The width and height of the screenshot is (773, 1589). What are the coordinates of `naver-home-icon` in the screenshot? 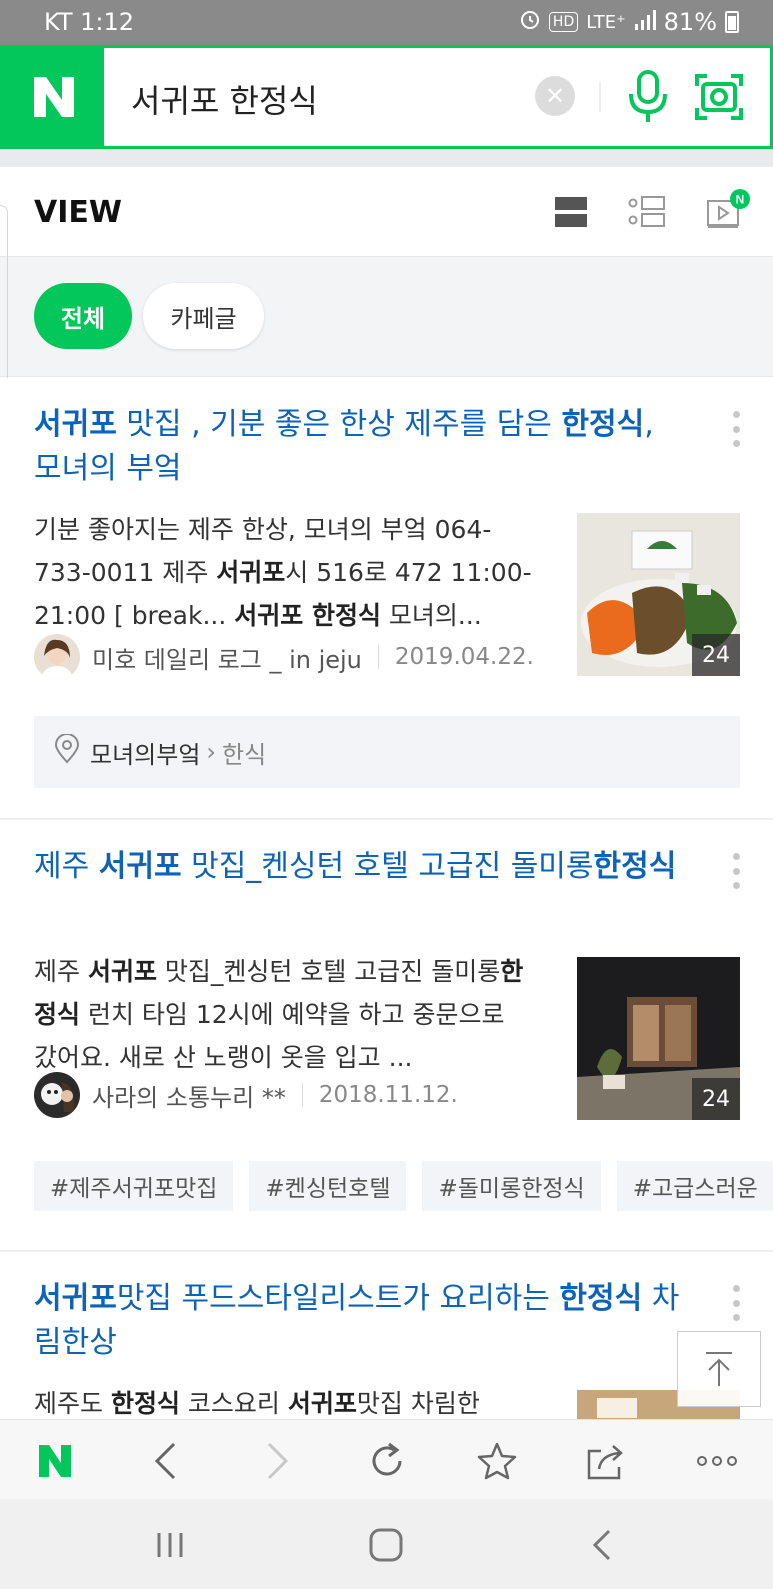 It's located at (55, 1461).